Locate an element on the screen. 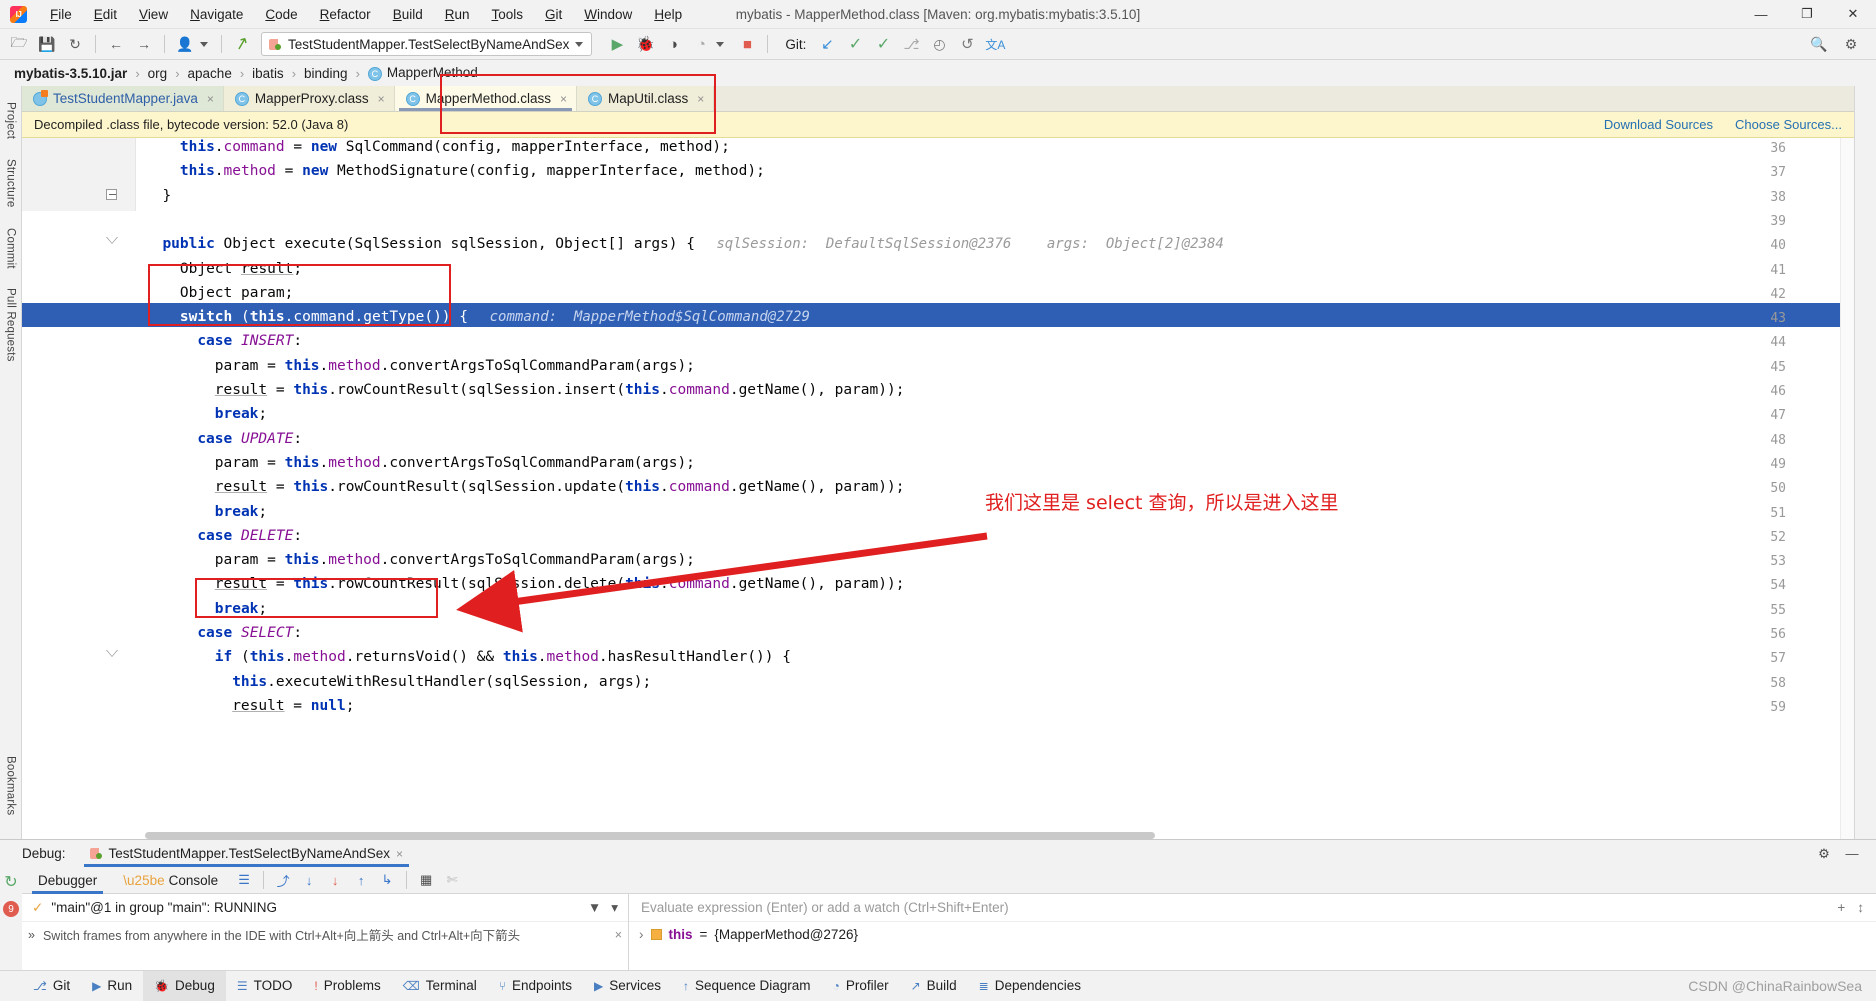 The width and height of the screenshot is (1876, 1001). status-bar-item-terminal: ⌫ Terminal is located at coordinates (440, 986).